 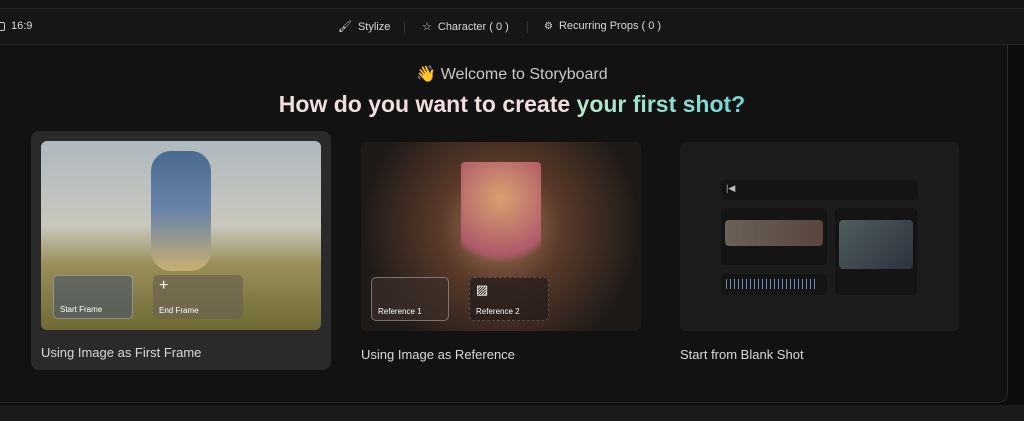 I want to click on wave-icon: 👋, so click(x=426, y=74).